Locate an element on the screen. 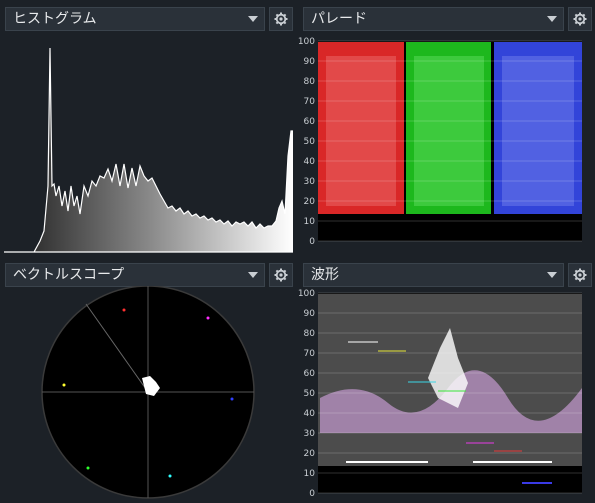 Image resolution: width=595 pixels, height=503 pixels. parade-scale: 1009080706050403020100 is located at coordinates (306, 142).